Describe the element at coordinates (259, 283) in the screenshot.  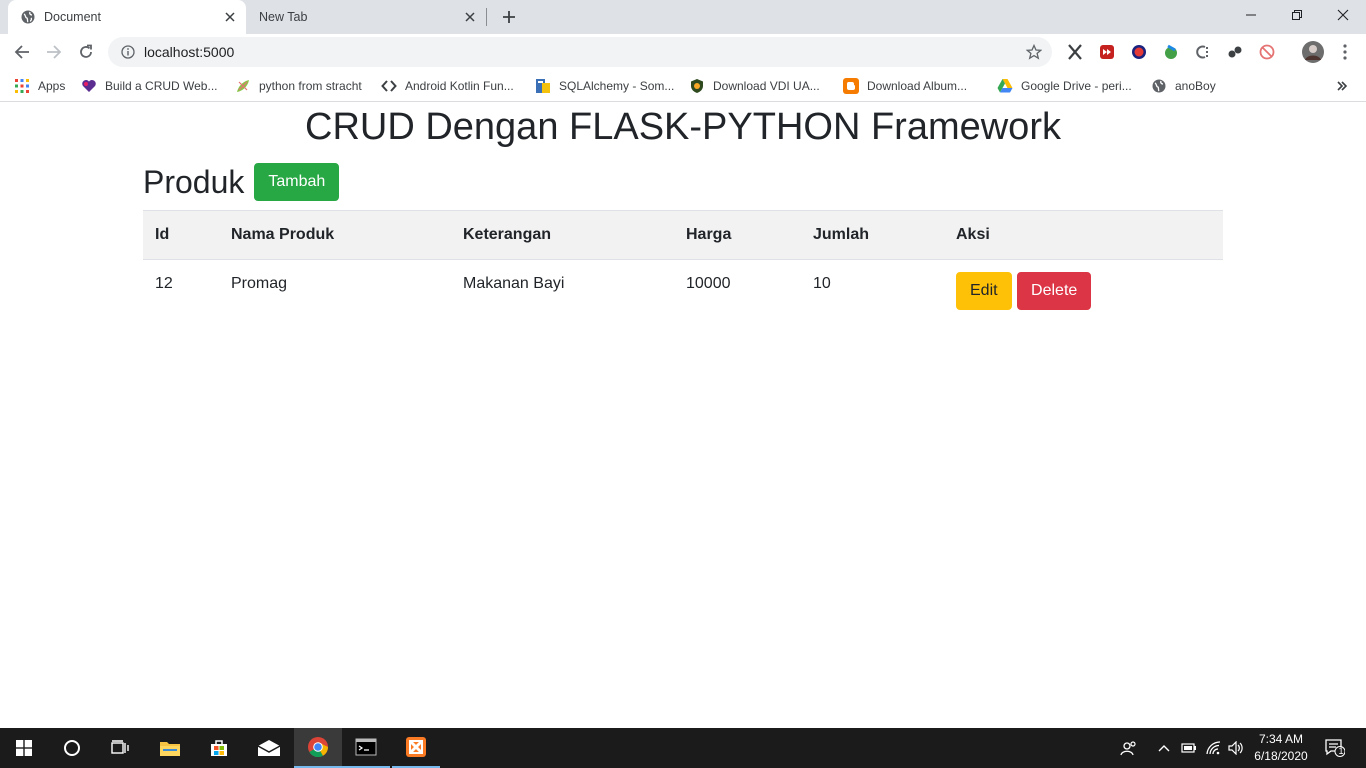
I see `cell-nama-produk: Promag` at that location.